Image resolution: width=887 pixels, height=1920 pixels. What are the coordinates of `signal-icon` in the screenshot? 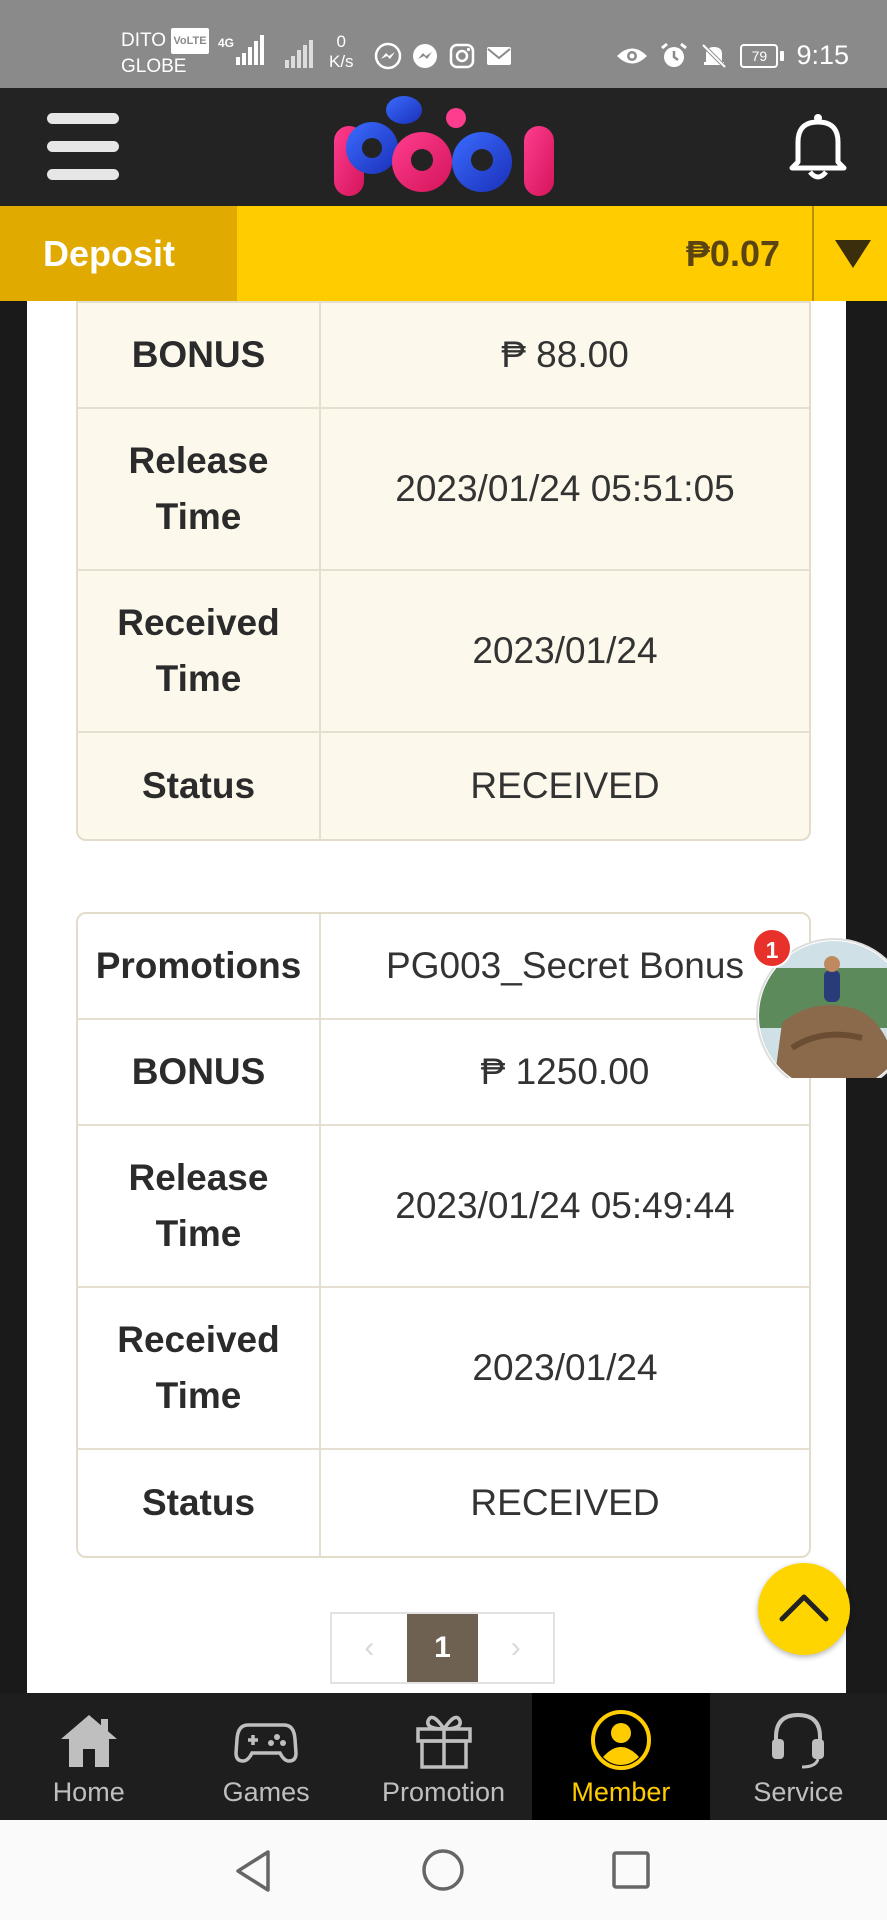 It's located at (299, 54).